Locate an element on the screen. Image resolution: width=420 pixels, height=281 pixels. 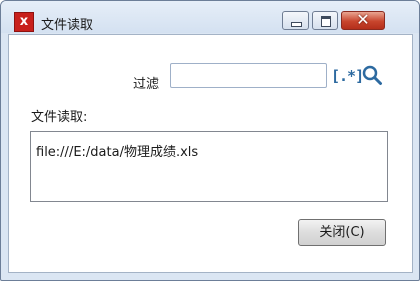
app-icon: ⅹ is located at coordinates (24, 22).